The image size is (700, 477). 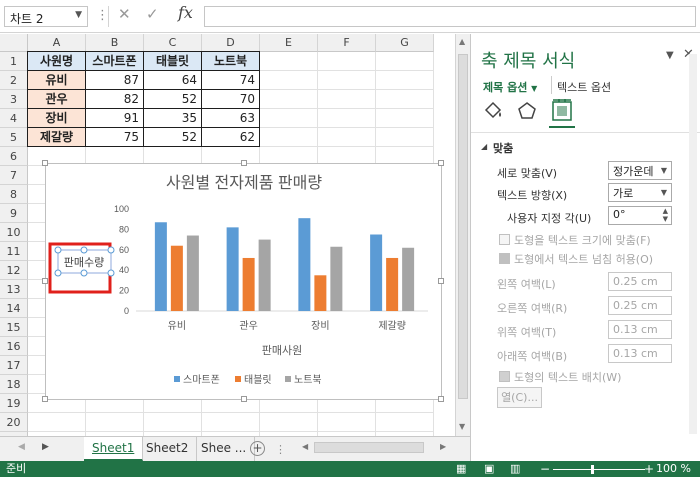 What do you see at coordinates (289, 43) in the screenshot?
I see `column-header: E` at bounding box center [289, 43].